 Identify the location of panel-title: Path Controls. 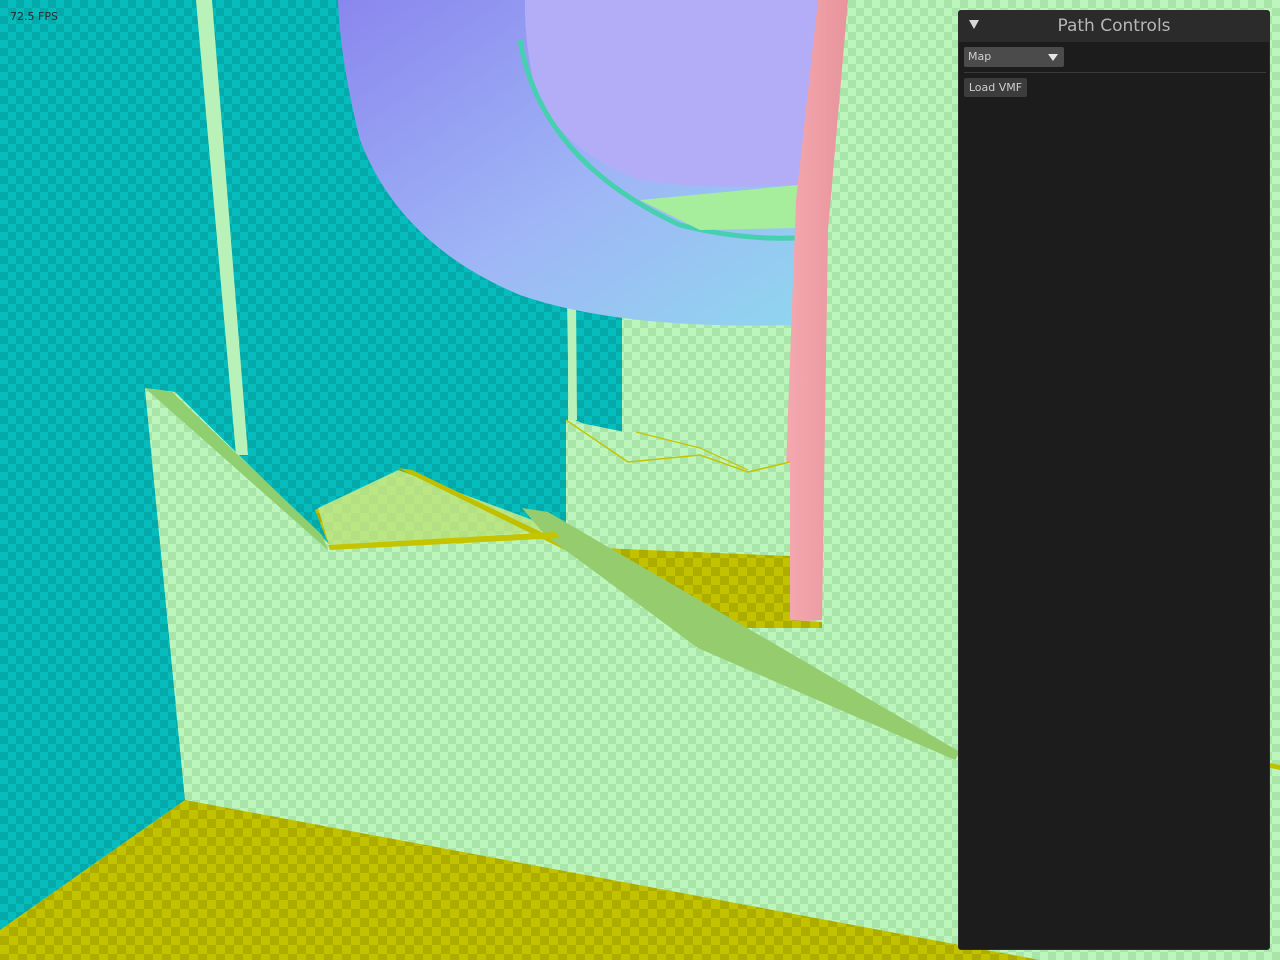
(1114, 26).